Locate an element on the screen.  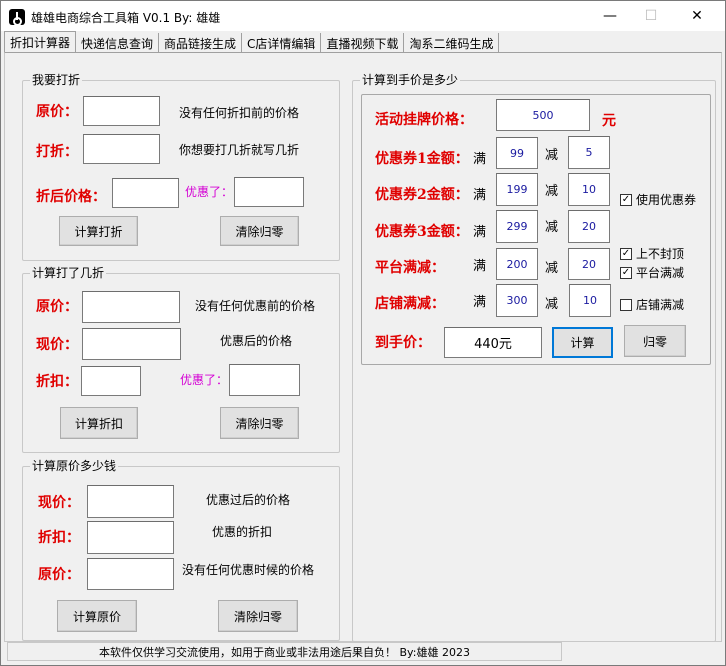
list-price-input: 500 is located at coordinates (543, 115).